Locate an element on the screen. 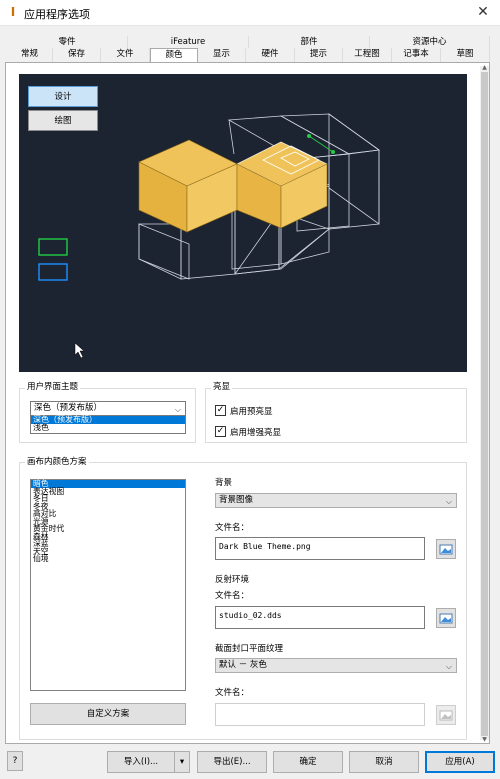 This screenshot has width=500, height=779. tab-hardware: 硬件 is located at coordinates (270, 55).